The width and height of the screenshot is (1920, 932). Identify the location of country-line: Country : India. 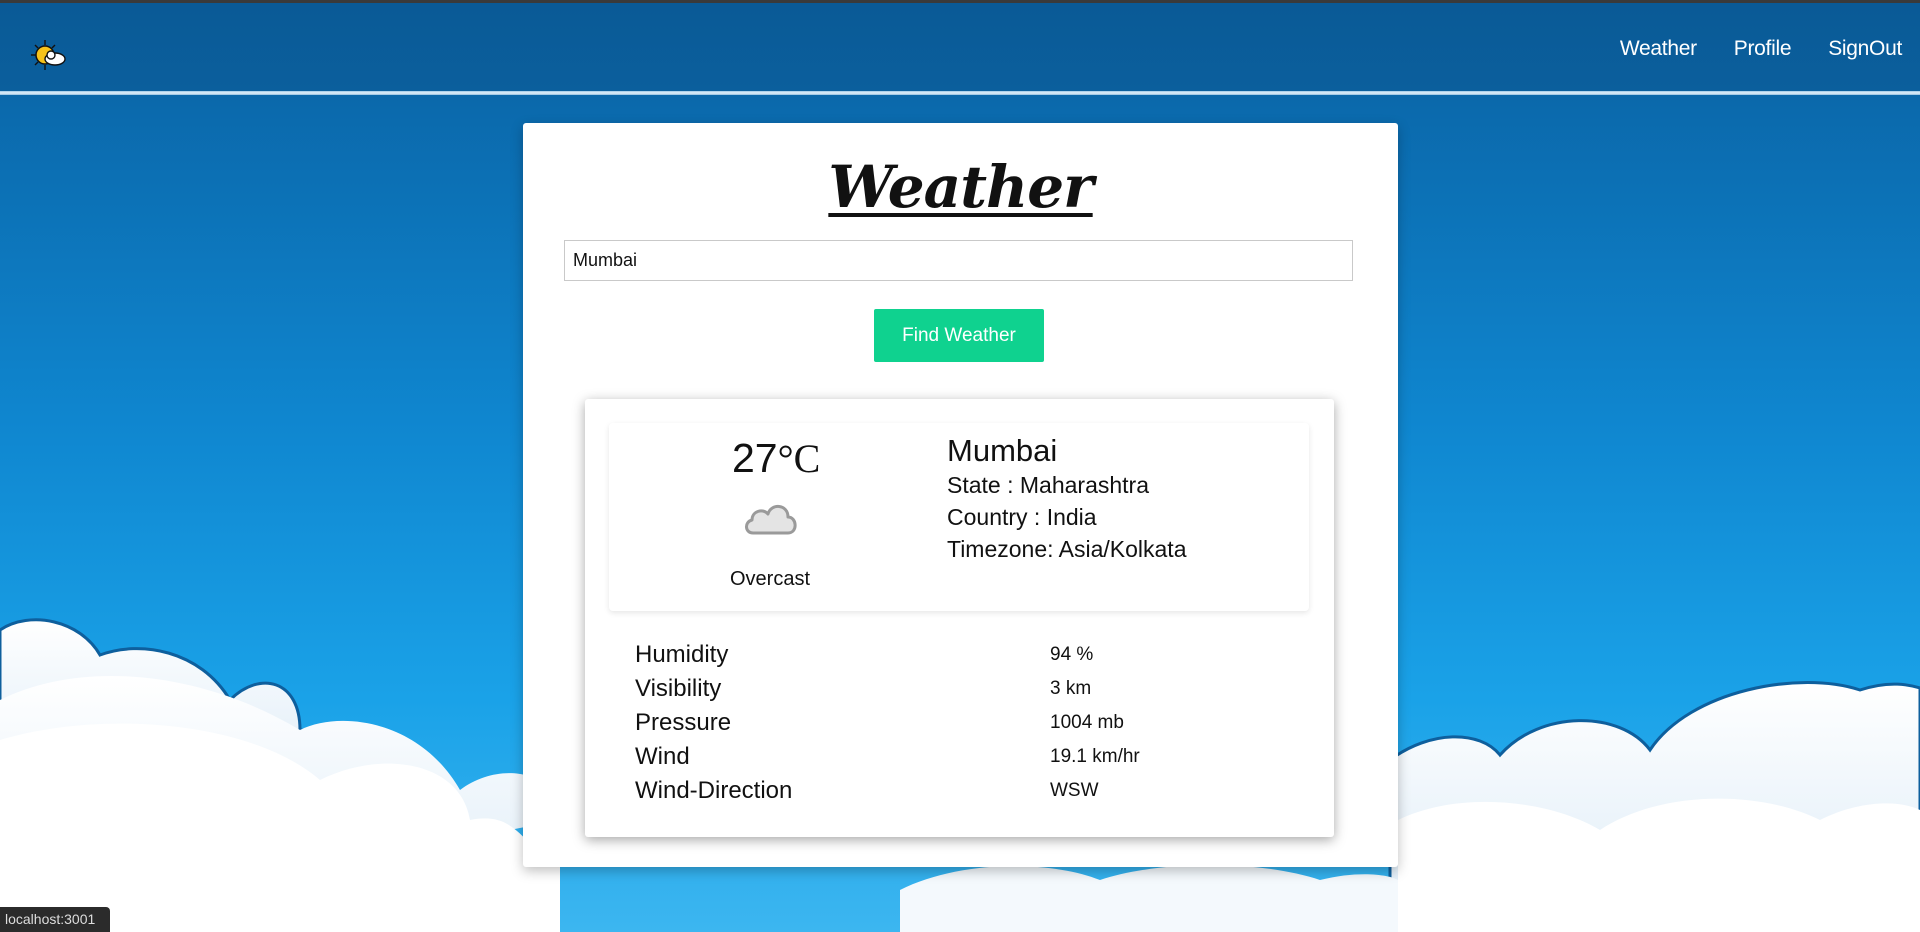
(1022, 517).